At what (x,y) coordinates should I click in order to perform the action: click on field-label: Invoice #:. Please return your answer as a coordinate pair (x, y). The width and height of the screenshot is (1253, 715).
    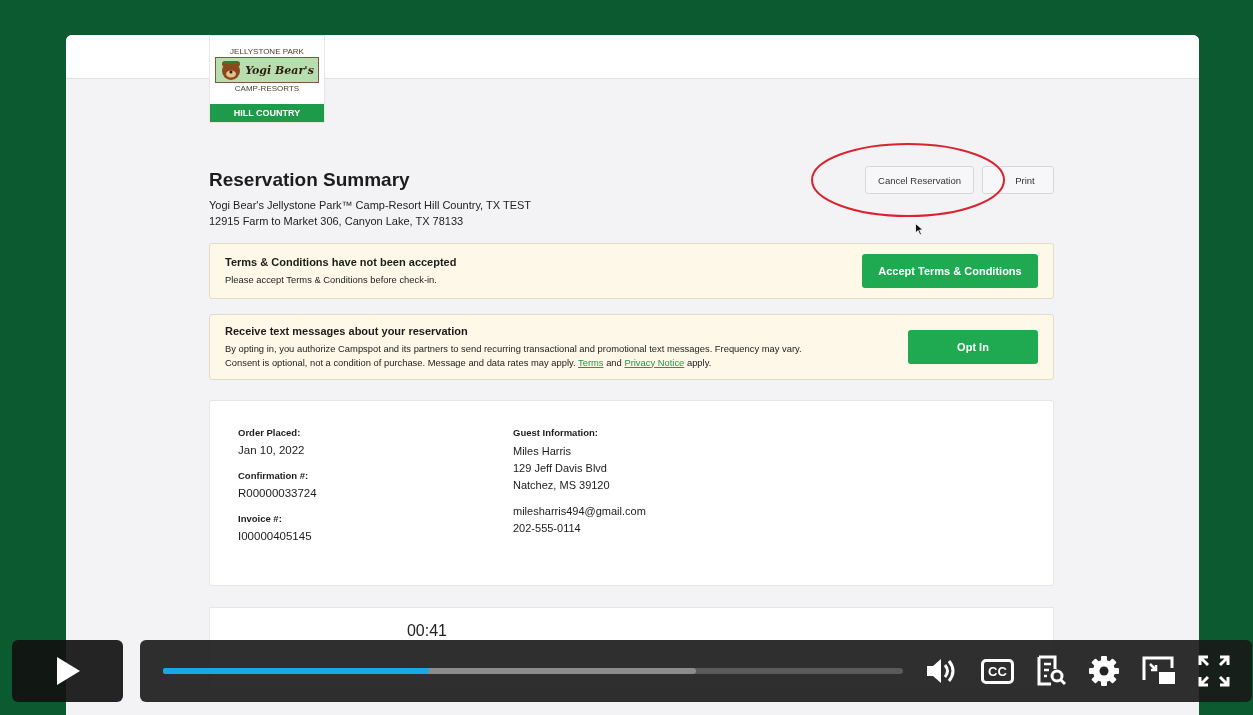
    Looking at the image, I should click on (260, 519).